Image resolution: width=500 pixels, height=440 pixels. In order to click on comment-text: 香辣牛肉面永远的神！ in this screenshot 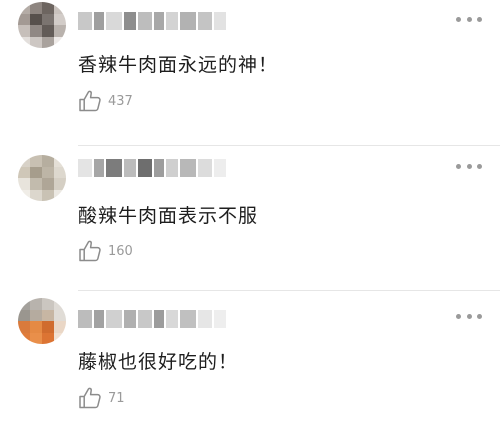, I will do `click(178, 65)`.